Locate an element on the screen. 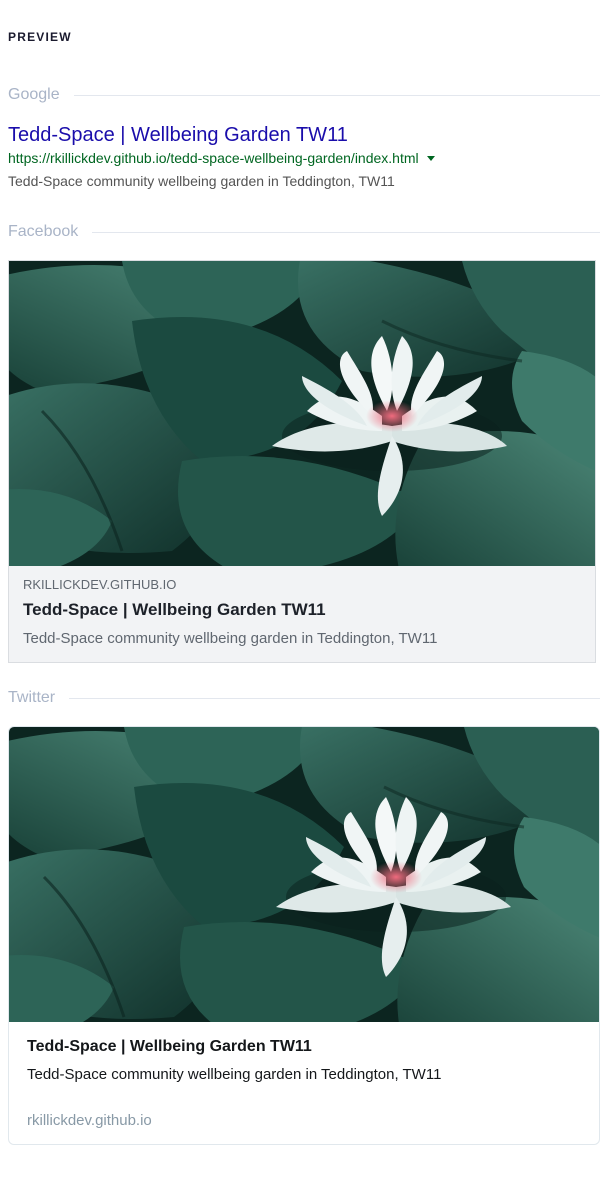 Image resolution: width=600 pixels, height=1200 pixels. twitter-domain: rkillickdev.github.io is located at coordinates (89, 1120).